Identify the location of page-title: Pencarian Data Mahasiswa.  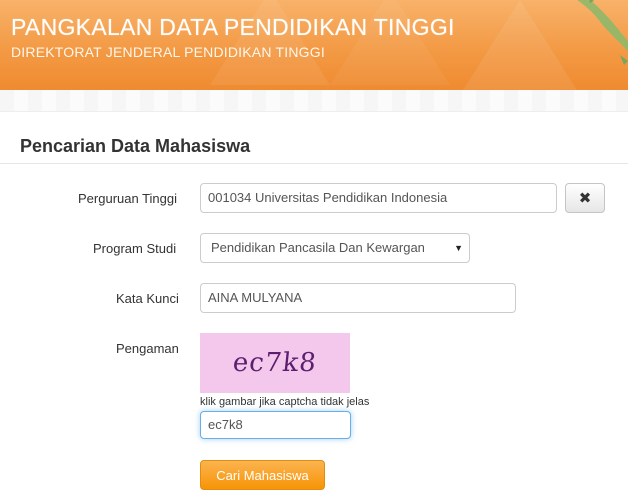
(135, 146).